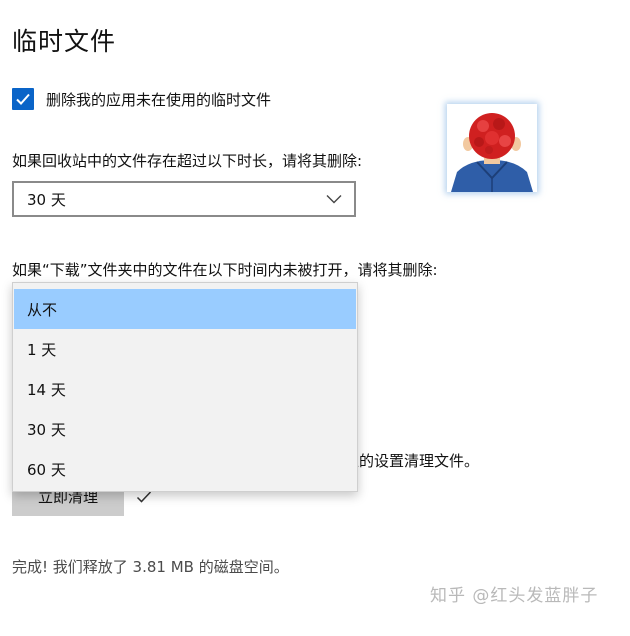 The height and width of the screenshot is (636, 630). Describe the element at coordinates (185, 429) in the screenshot. I see `dropdown-option-30-days: 30 天` at that location.